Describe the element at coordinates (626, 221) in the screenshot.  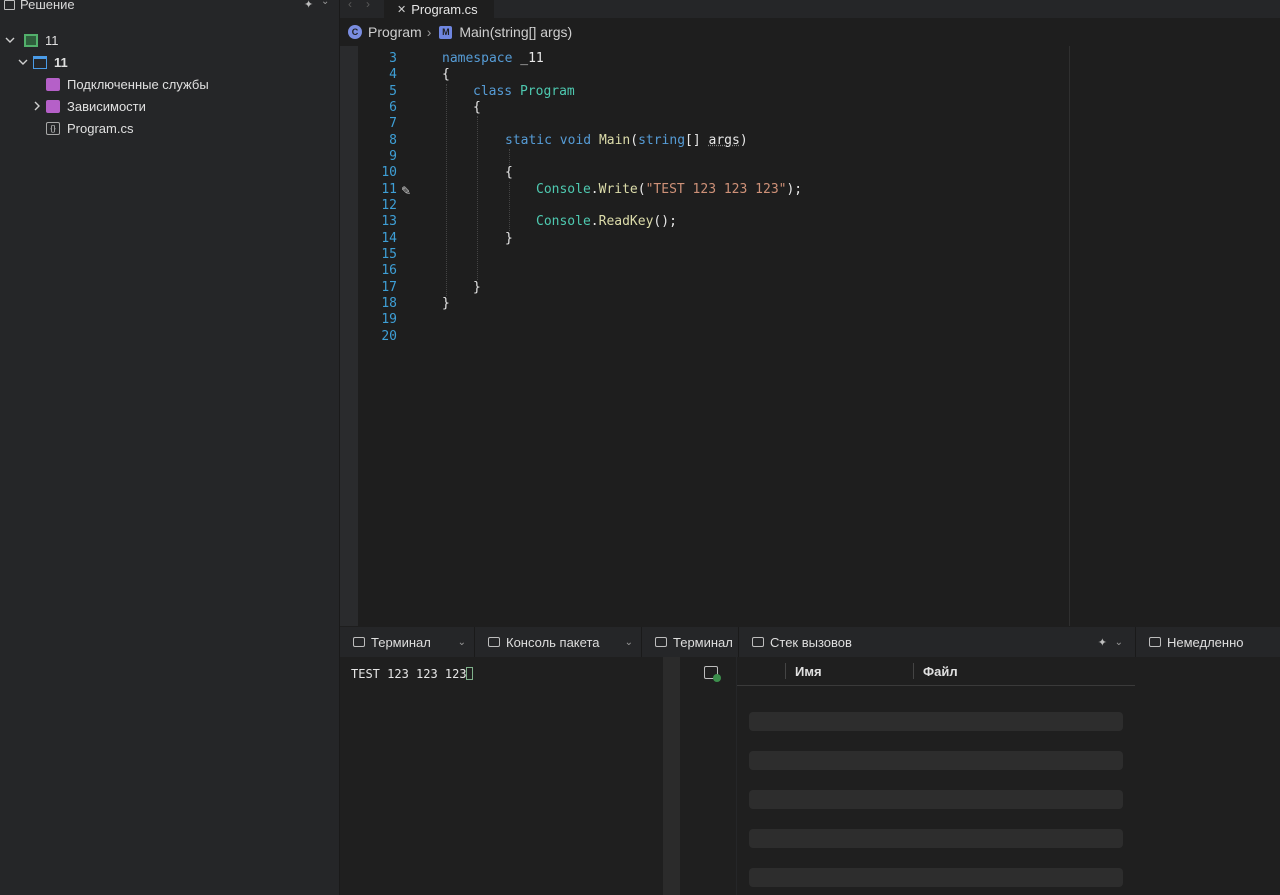
I see `code-function: ReadKey` at that location.